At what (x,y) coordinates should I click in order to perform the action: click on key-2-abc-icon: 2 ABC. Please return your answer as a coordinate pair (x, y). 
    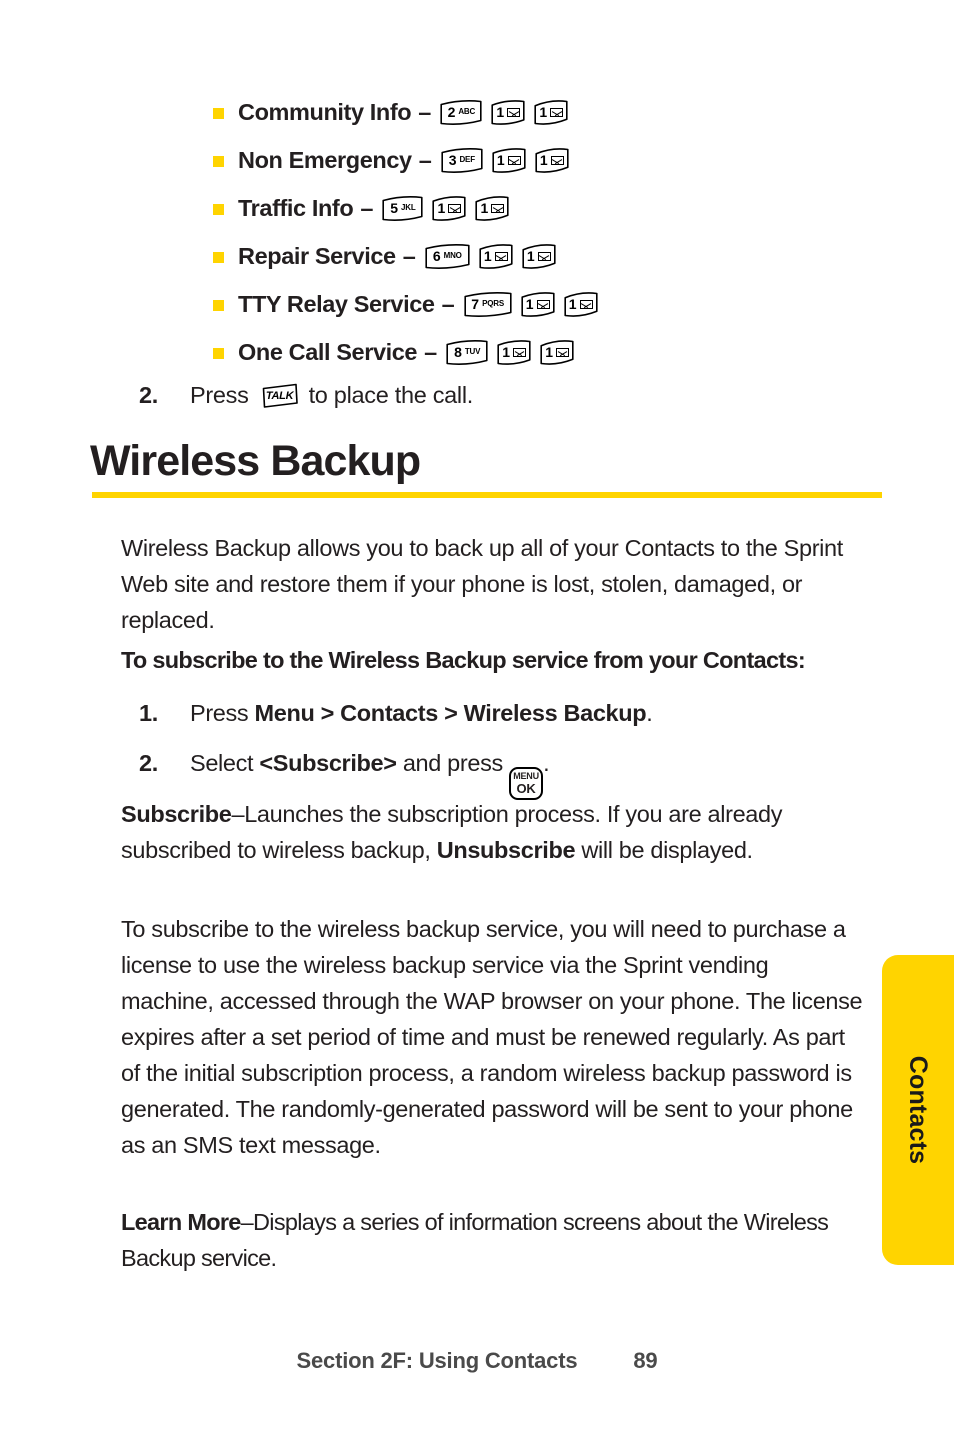
    Looking at the image, I should click on (461, 112).